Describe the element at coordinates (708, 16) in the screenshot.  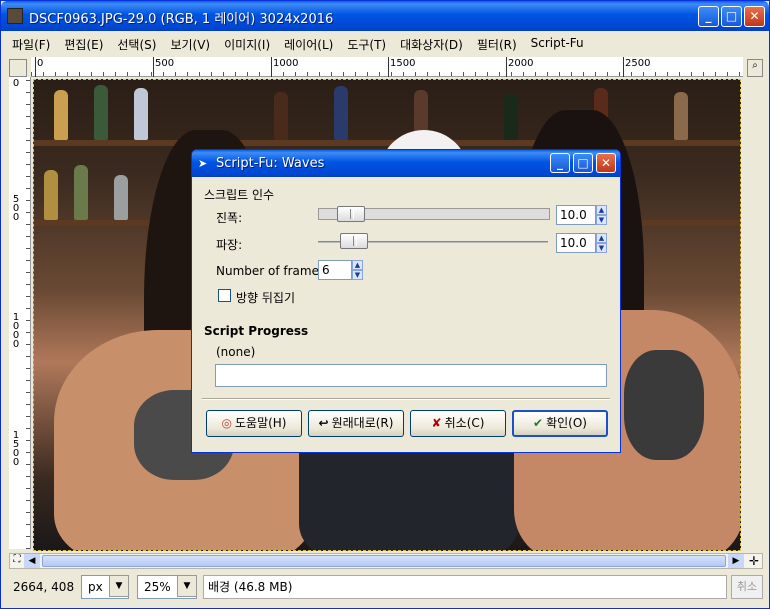
I see `minimize-button: _` at that location.